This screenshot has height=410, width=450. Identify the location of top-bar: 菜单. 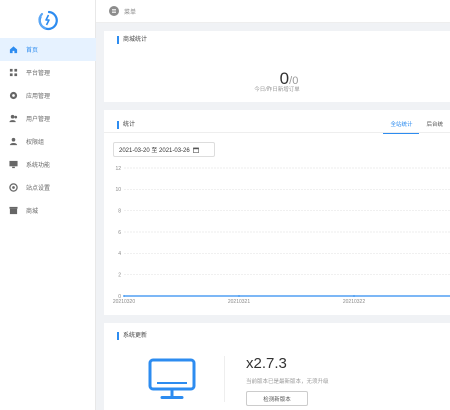
(273, 11).